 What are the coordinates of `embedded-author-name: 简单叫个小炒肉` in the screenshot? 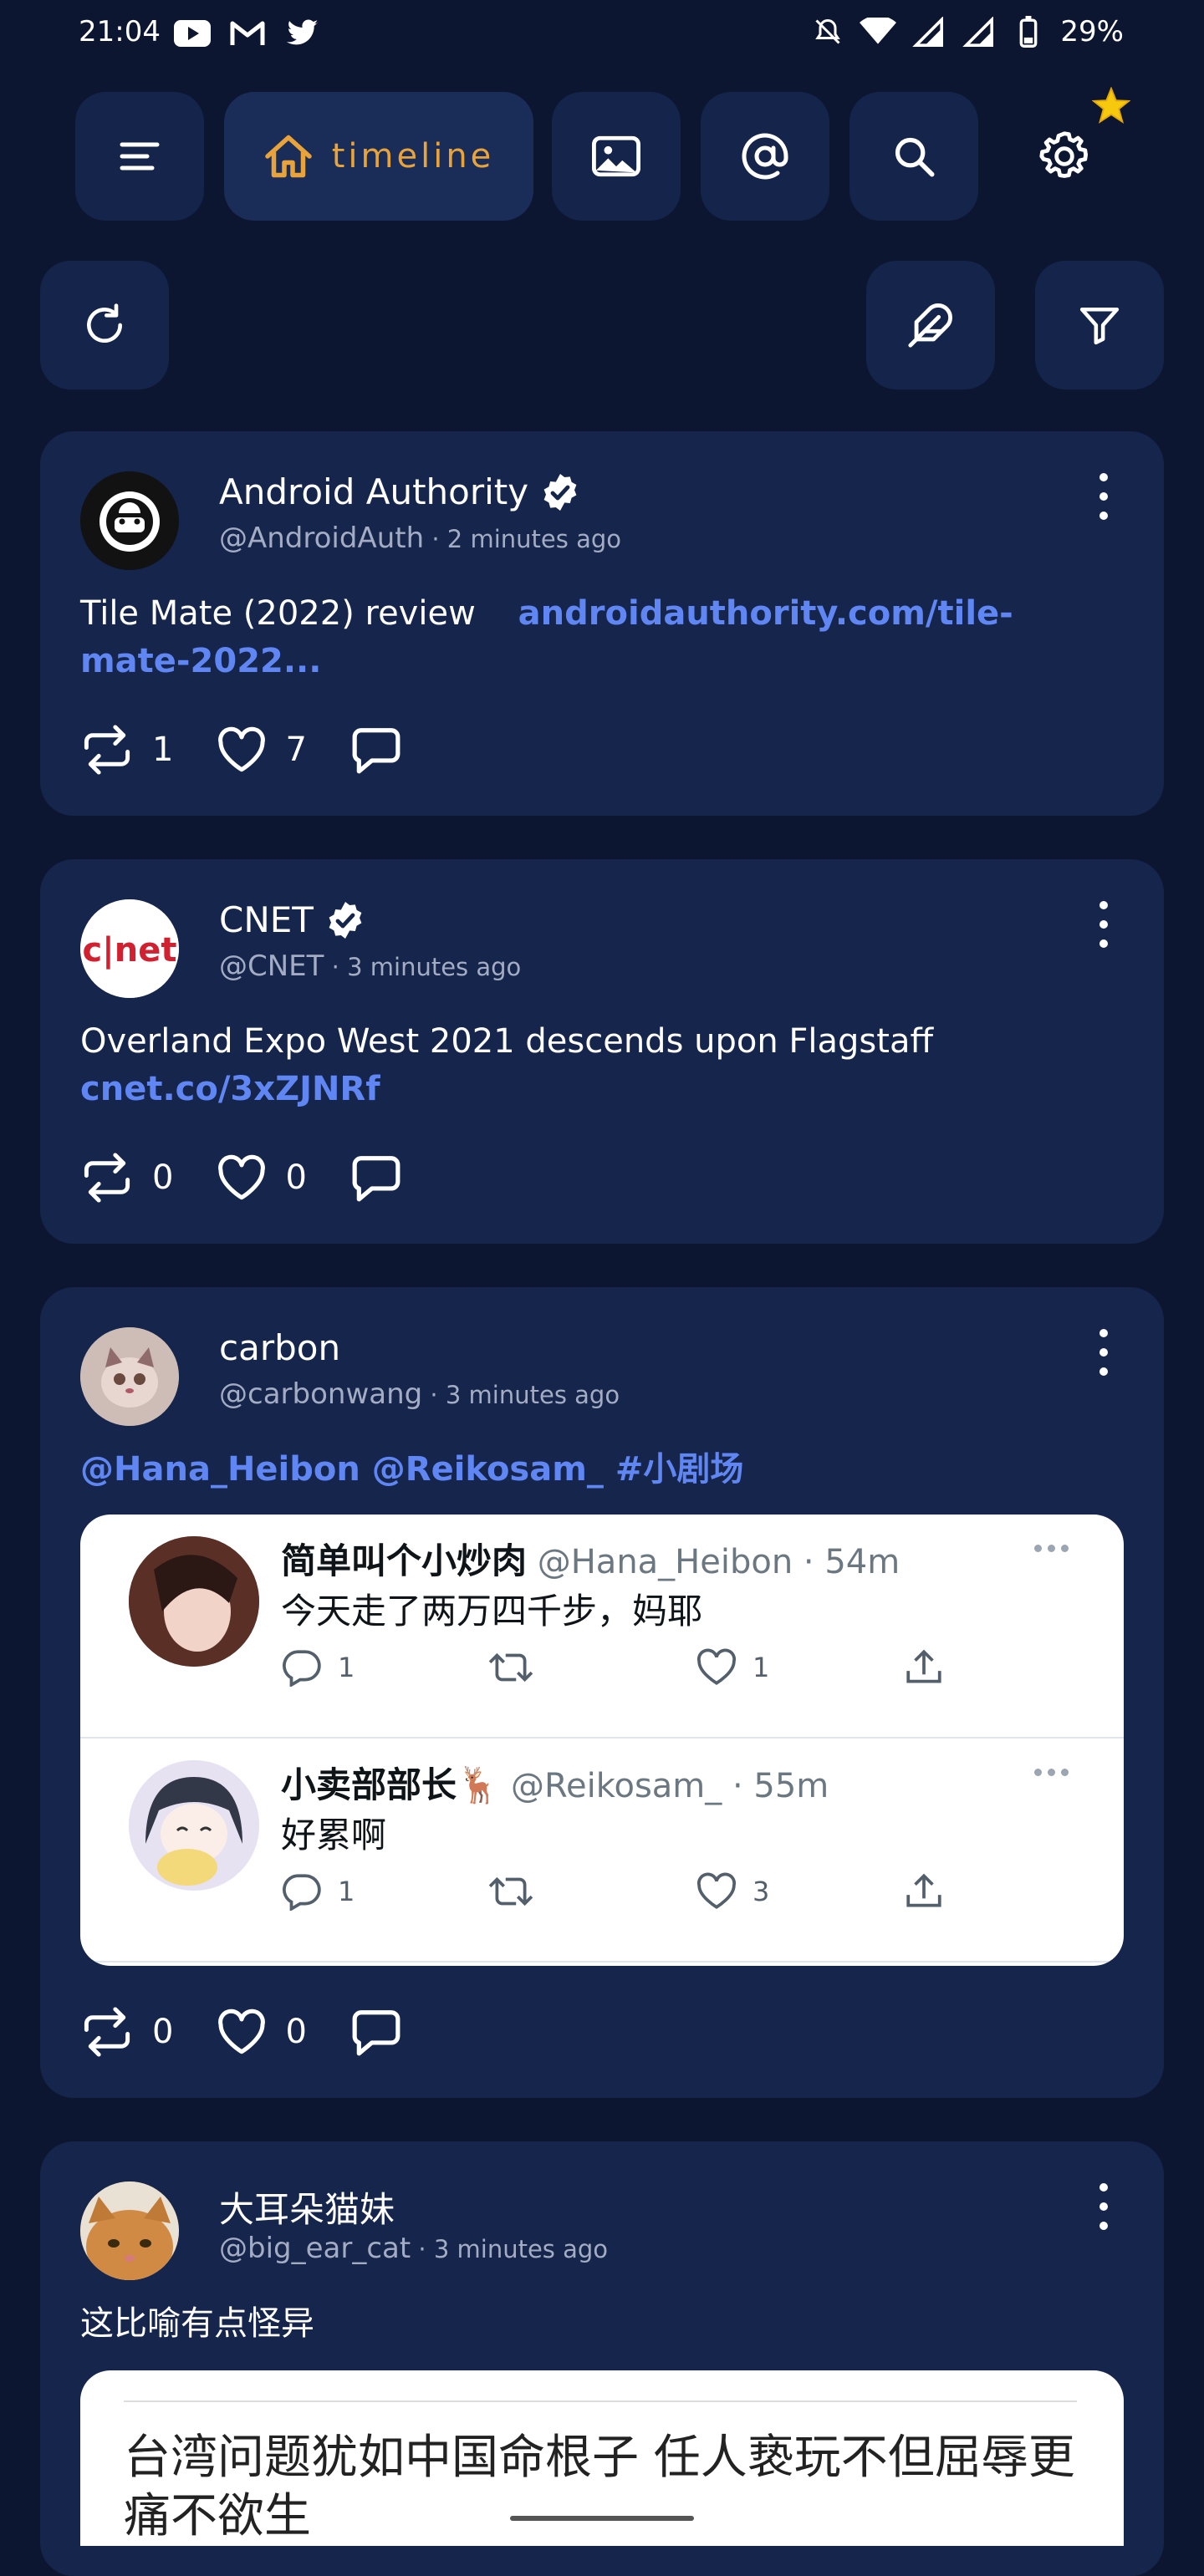 It's located at (405, 1560).